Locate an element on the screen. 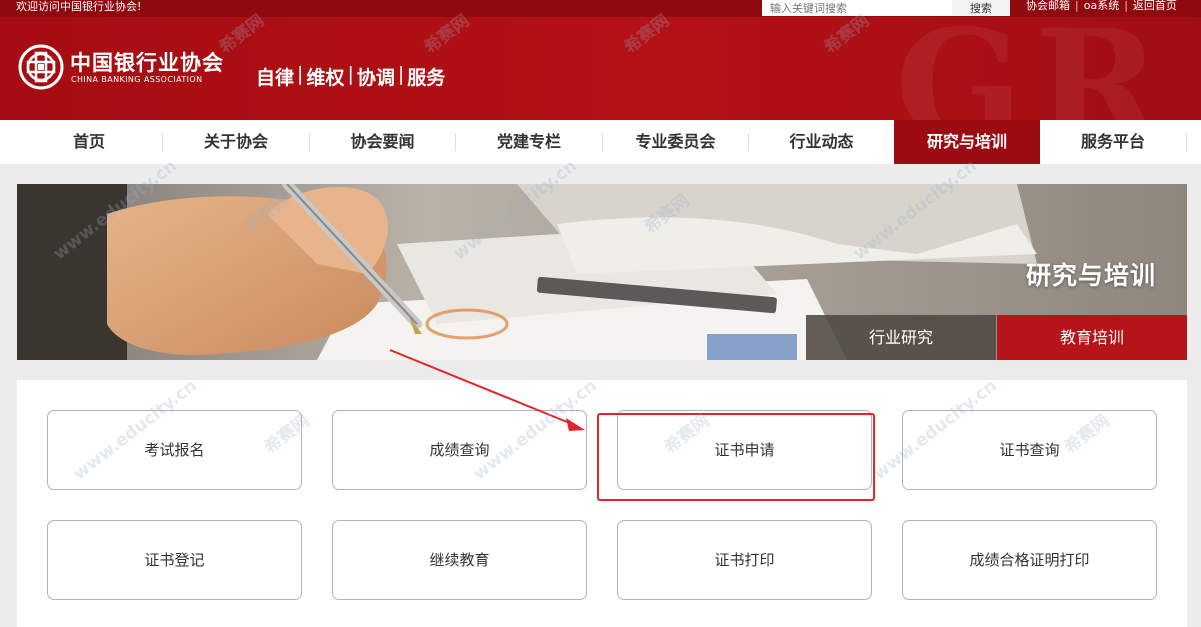 This screenshot has width=1201, height=627. slogan: 自律 | 维权 | 协调 | 服务 is located at coordinates (350, 76).